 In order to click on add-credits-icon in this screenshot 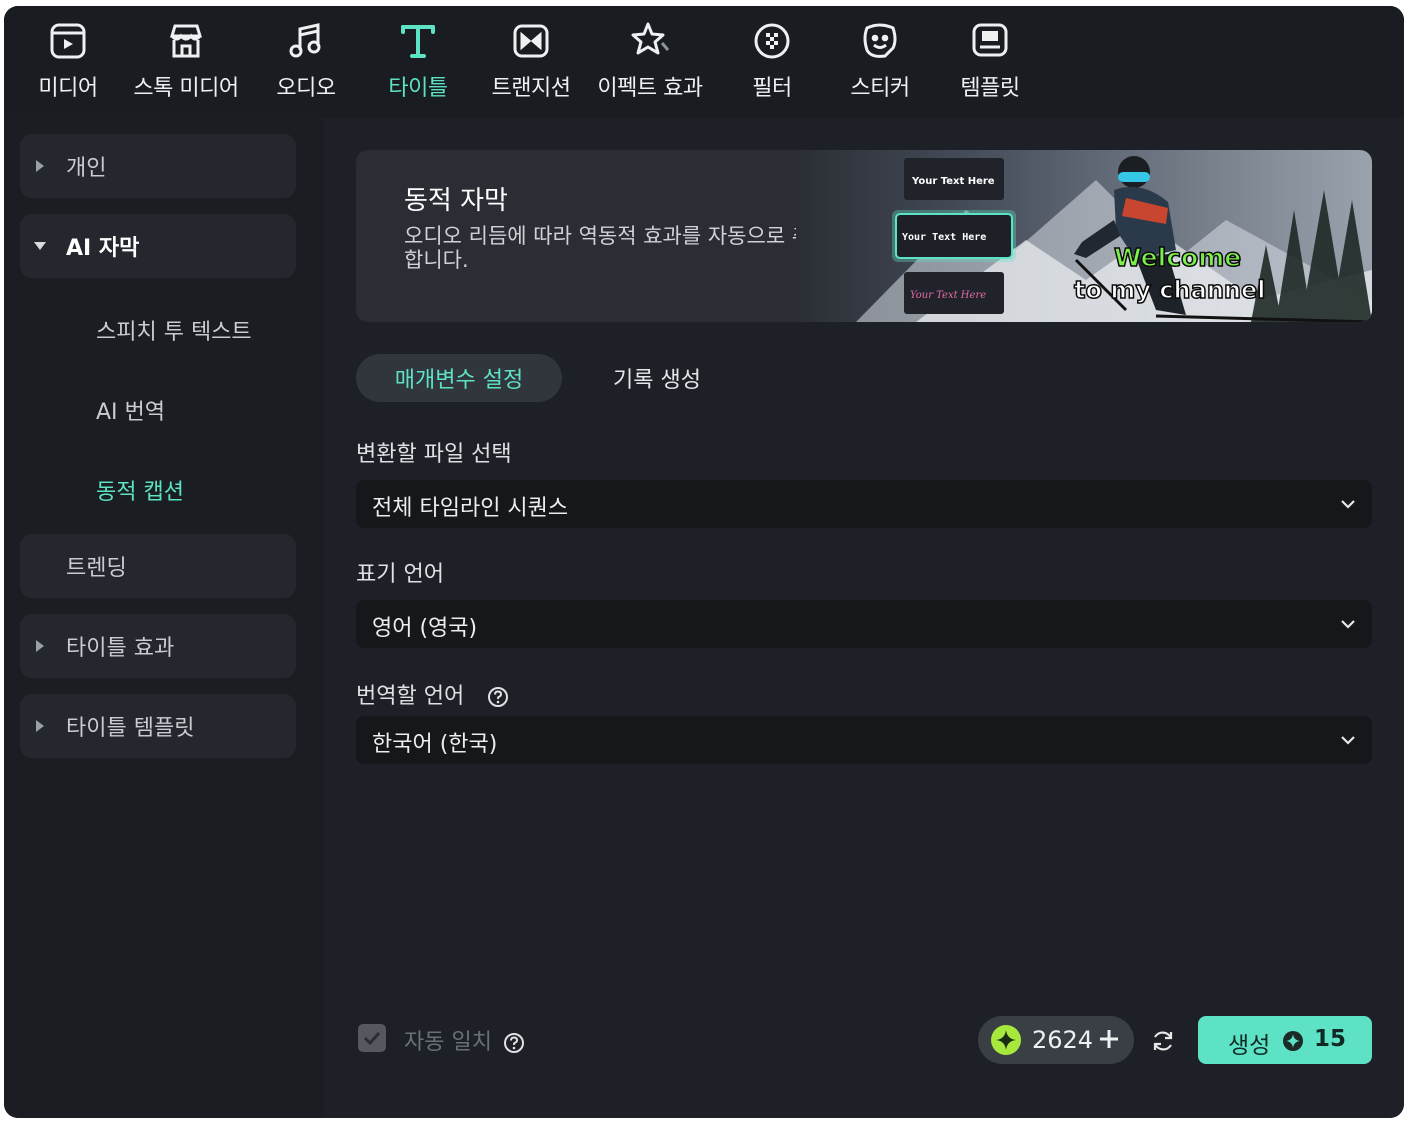, I will do `click(1109, 1039)`.